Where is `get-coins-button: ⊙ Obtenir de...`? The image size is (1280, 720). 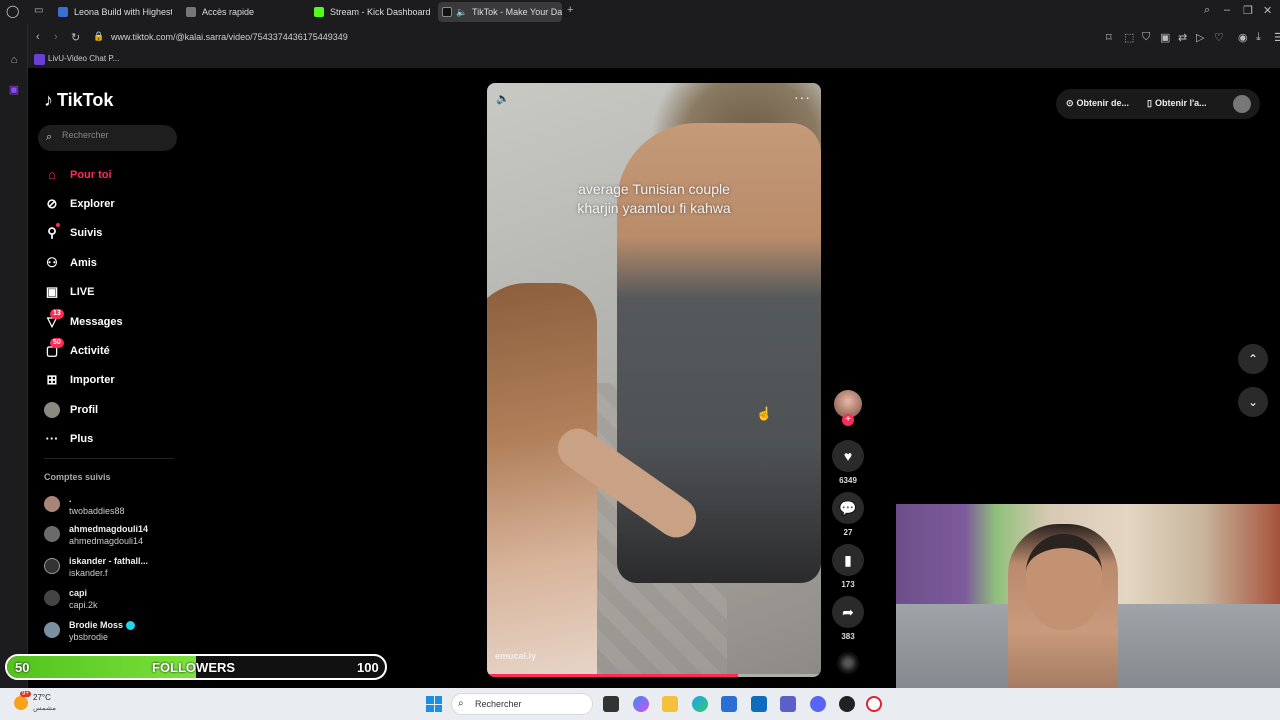
get-coins-button: ⊙ Obtenir de... is located at coordinates (1097, 103).